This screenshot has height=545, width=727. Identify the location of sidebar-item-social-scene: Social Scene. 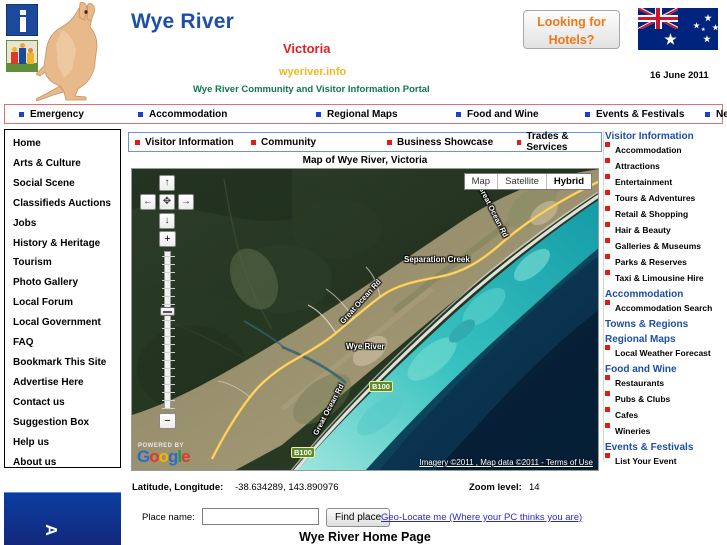
(66, 184).